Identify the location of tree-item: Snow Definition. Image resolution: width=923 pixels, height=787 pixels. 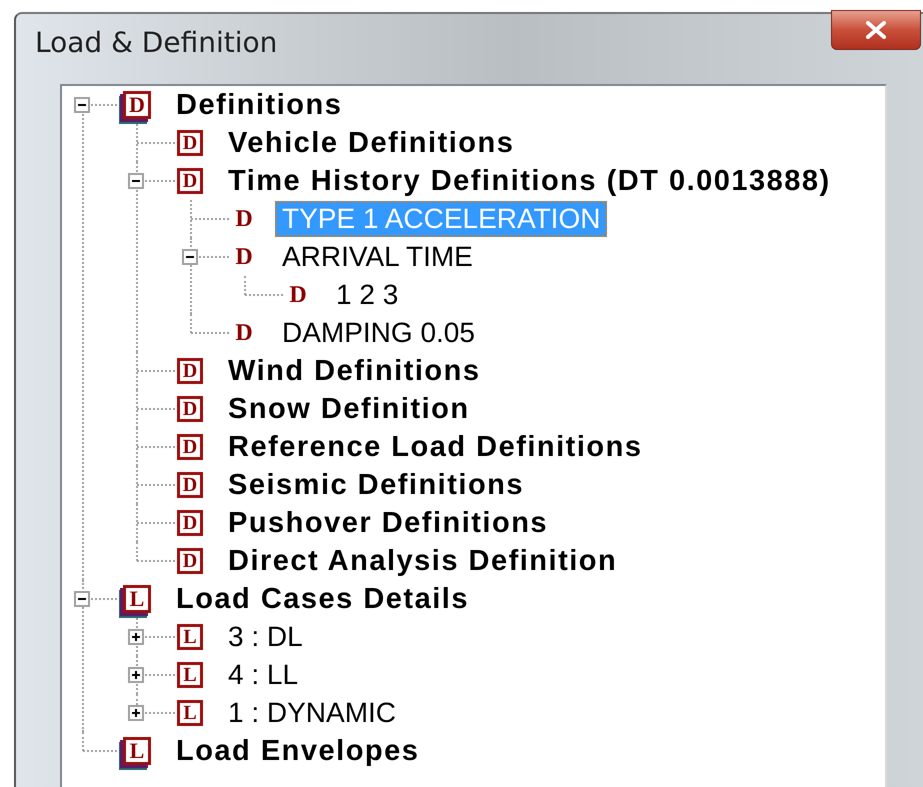
(349, 409).